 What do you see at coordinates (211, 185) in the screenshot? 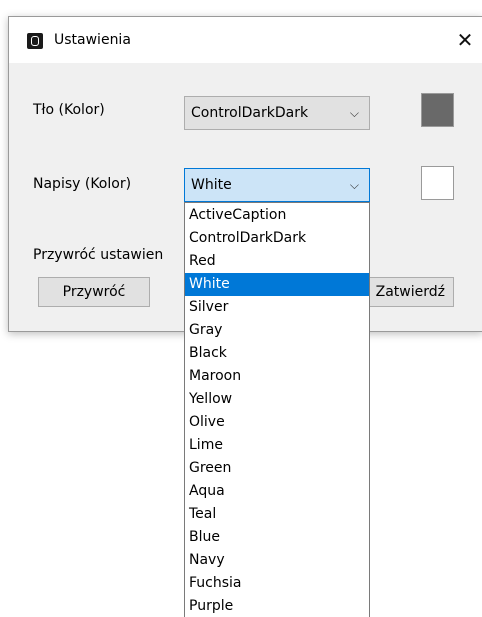
I see `text-color-value: White` at bounding box center [211, 185].